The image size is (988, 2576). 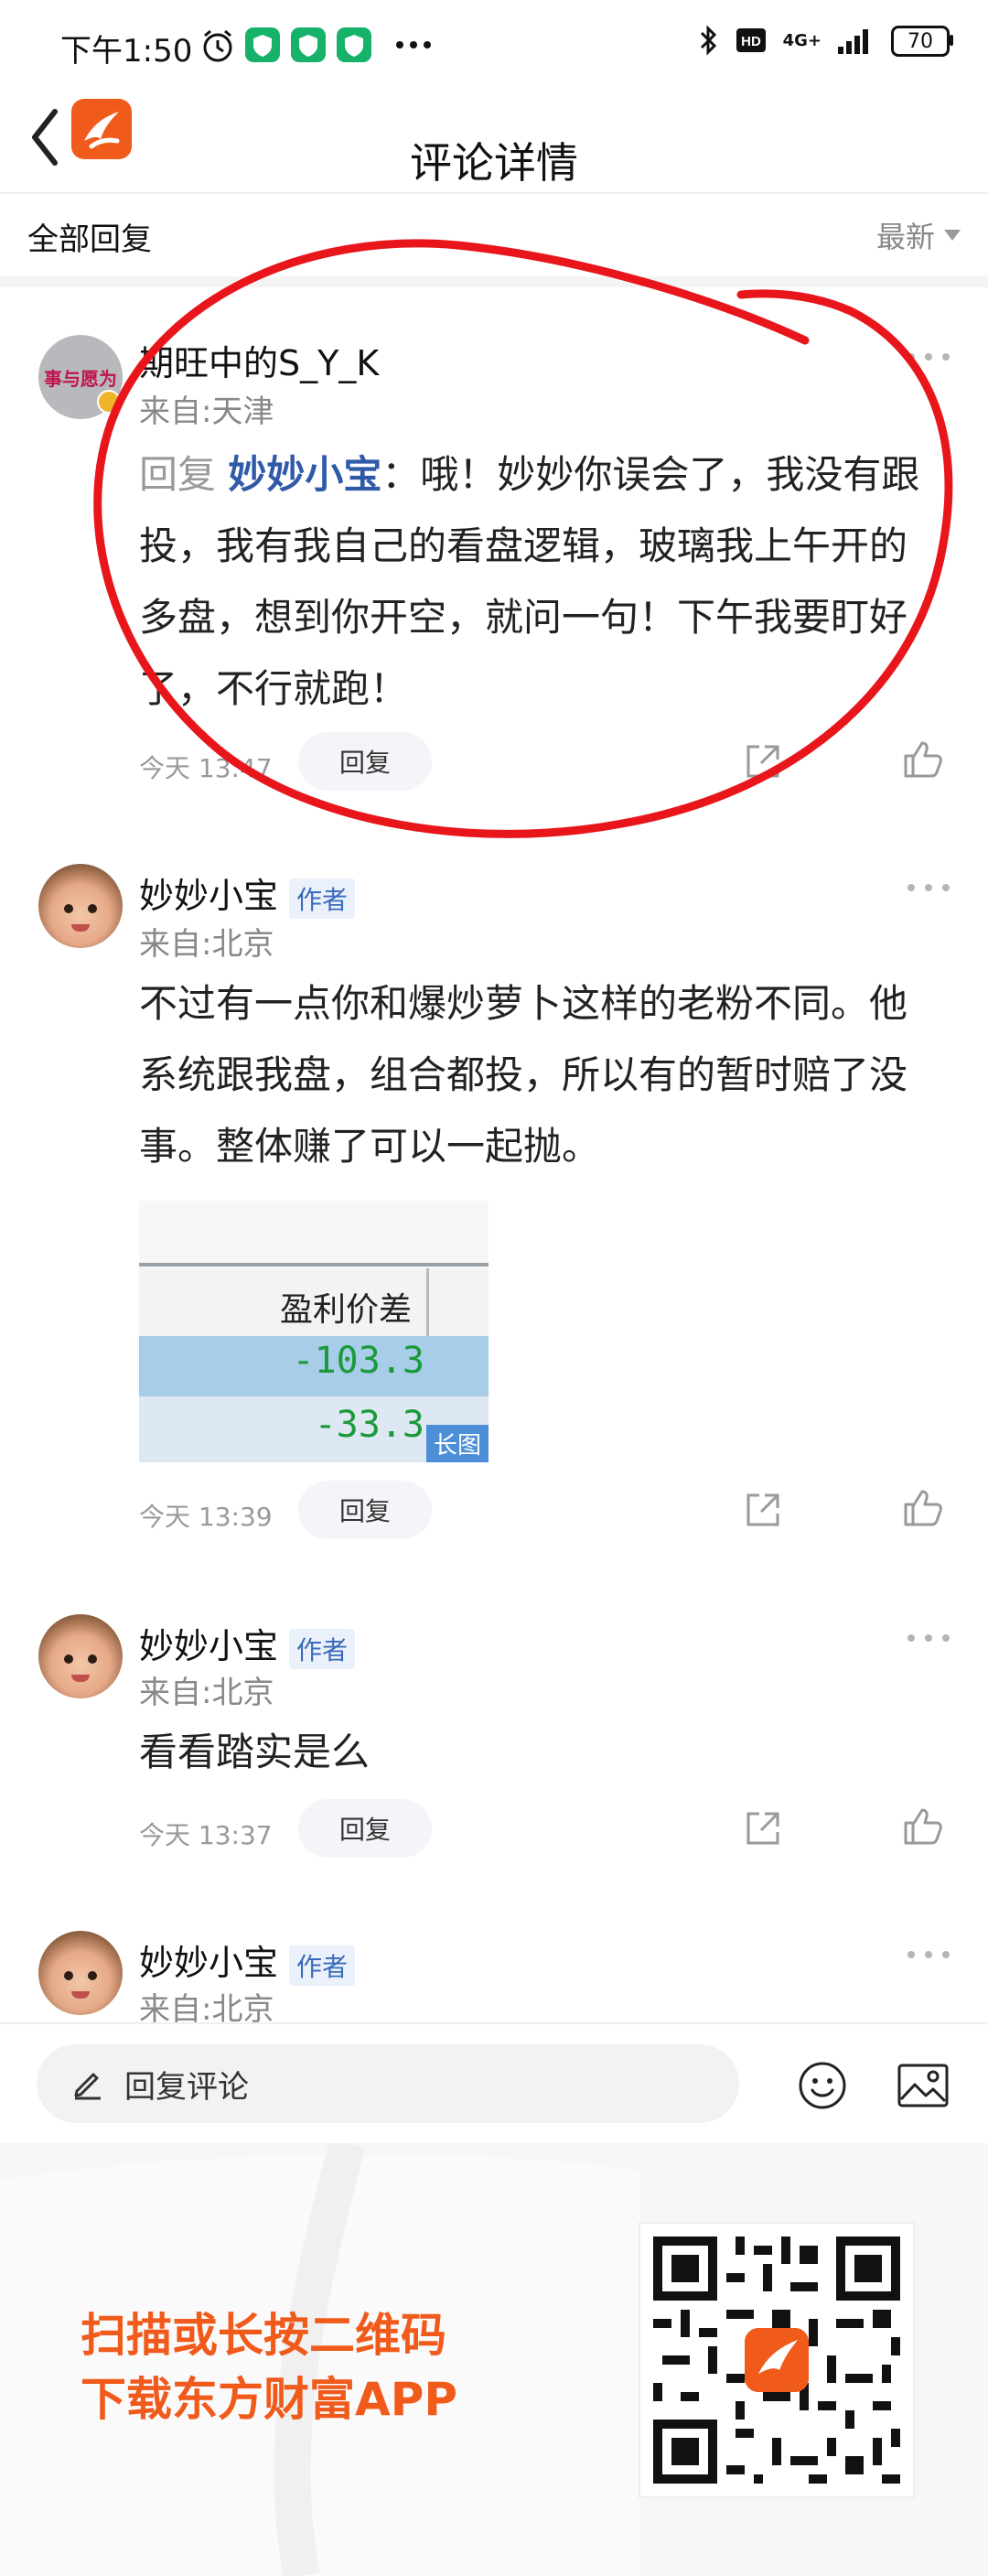 I want to click on image-value-1: -103.3, so click(x=359, y=1361).